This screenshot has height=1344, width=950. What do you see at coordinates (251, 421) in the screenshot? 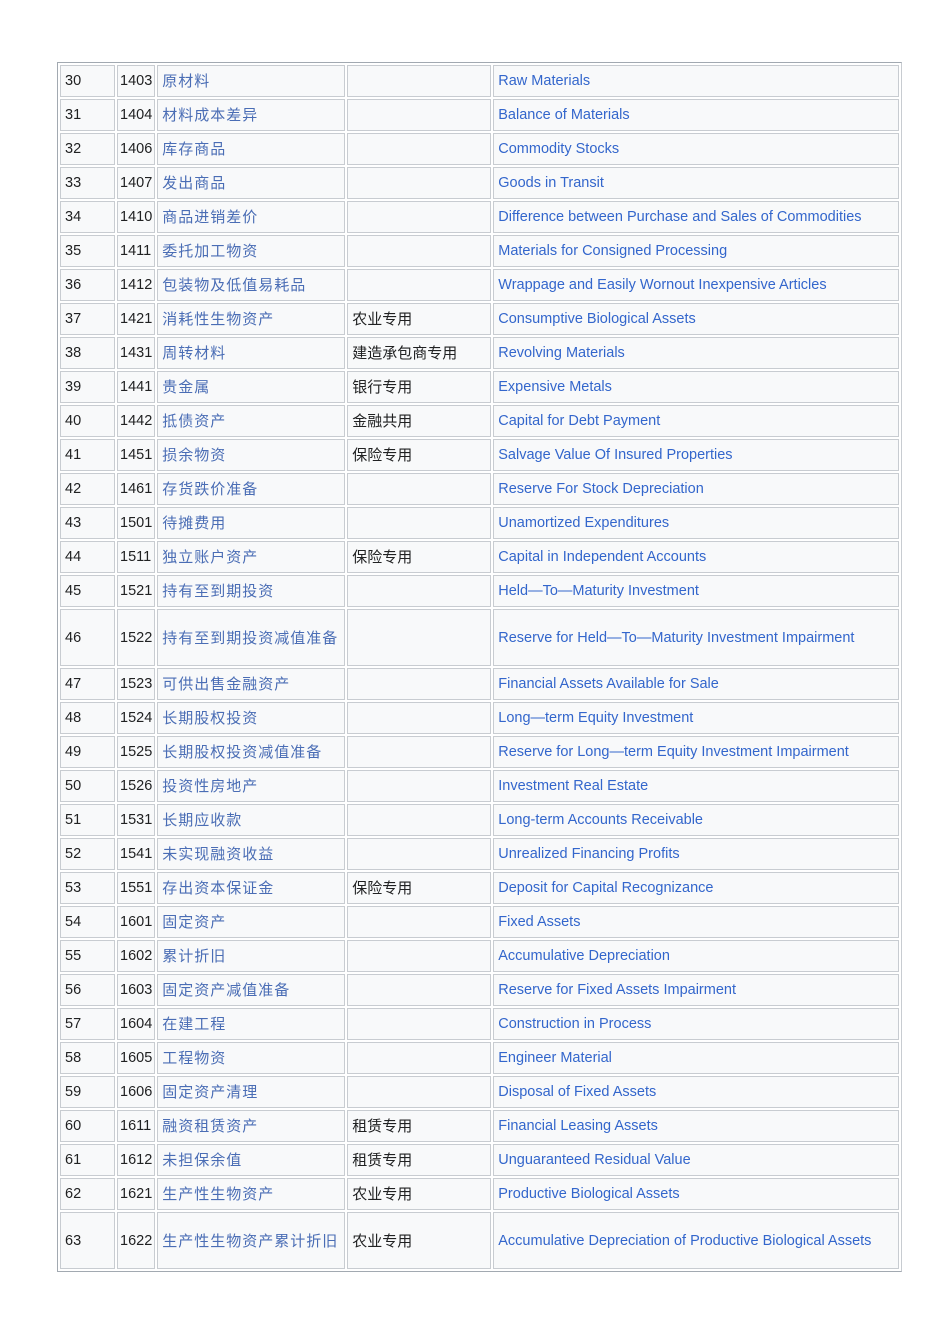
I see `chinese-name: 抵债资产` at bounding box center [251, 421].